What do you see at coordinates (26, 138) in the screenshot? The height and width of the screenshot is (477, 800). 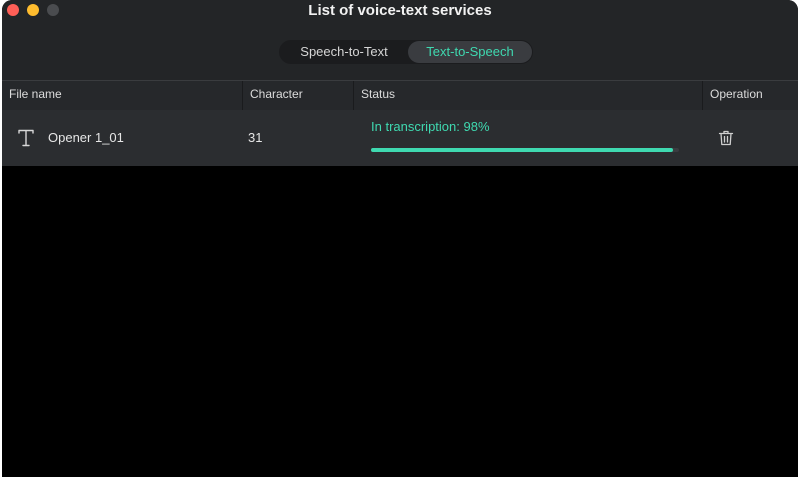 I see `text-type-icon` at bounding box center [26, 138].